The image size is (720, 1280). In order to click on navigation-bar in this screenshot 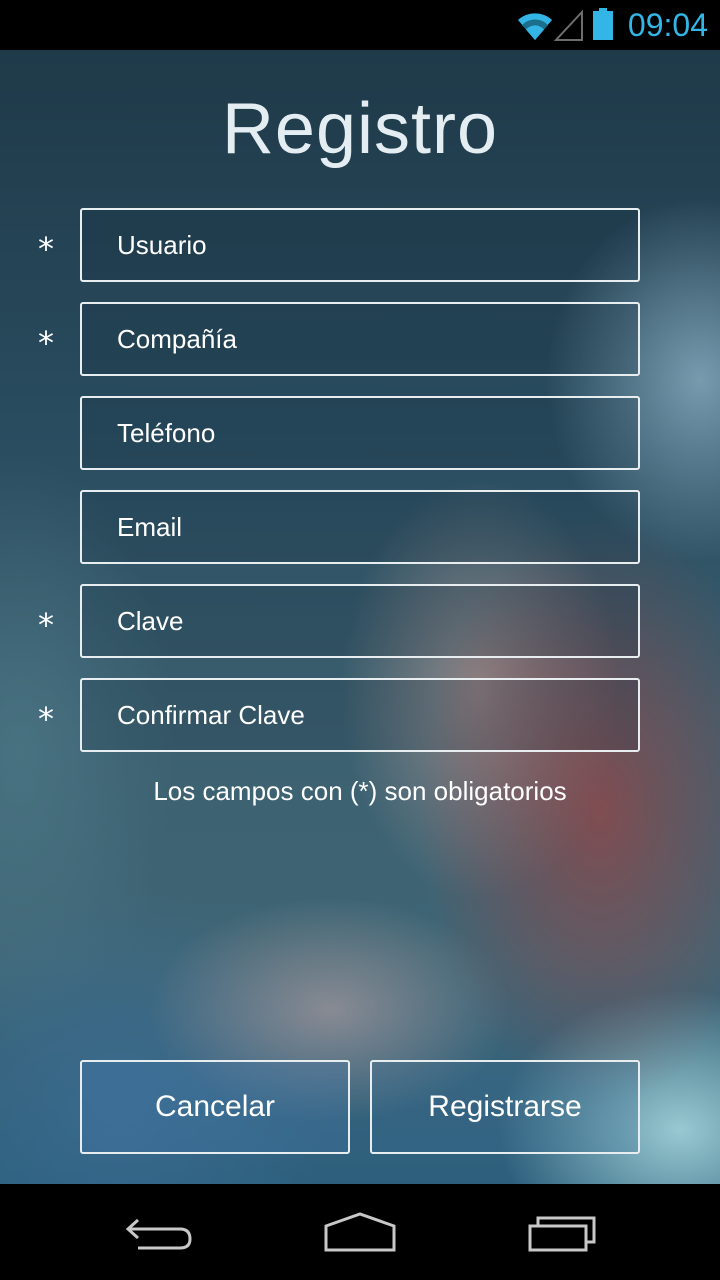, I will do `click(360, 1232)`.